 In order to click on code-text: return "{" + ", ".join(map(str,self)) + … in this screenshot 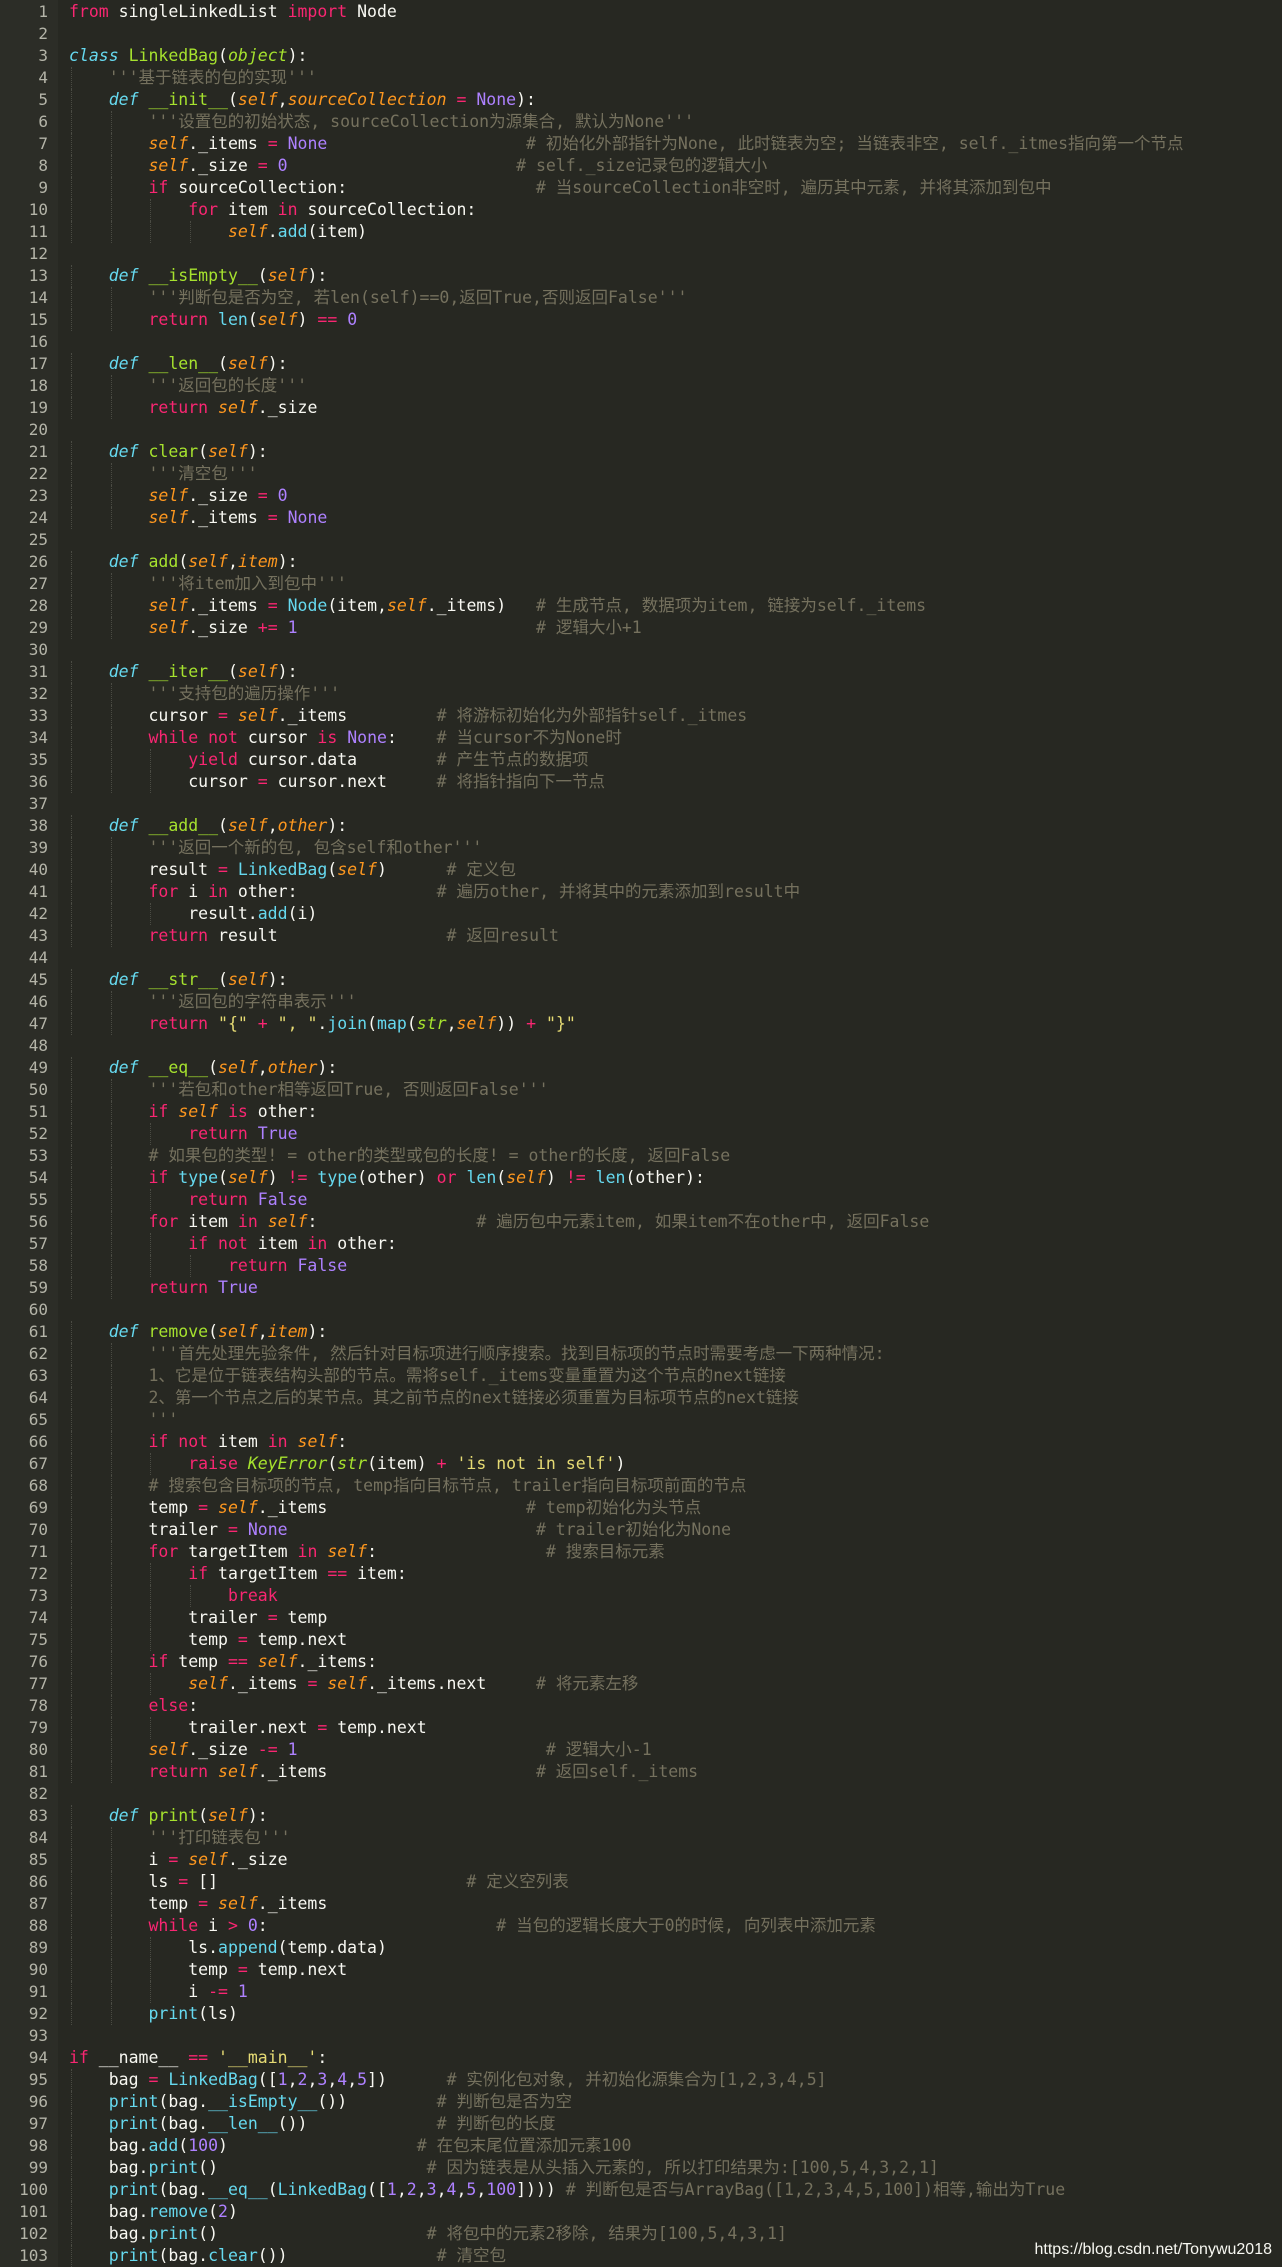, I will do `click(322, 1024)`.